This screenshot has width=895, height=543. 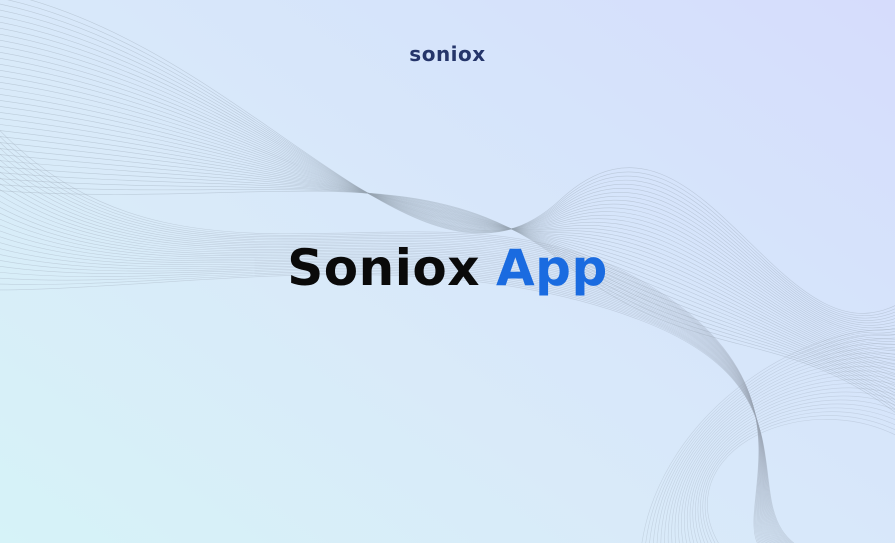 What do you see at coordinates (447, 54) in the screenshot?
I see `soniox-logo: soniox` at bounding box center [447, 54].